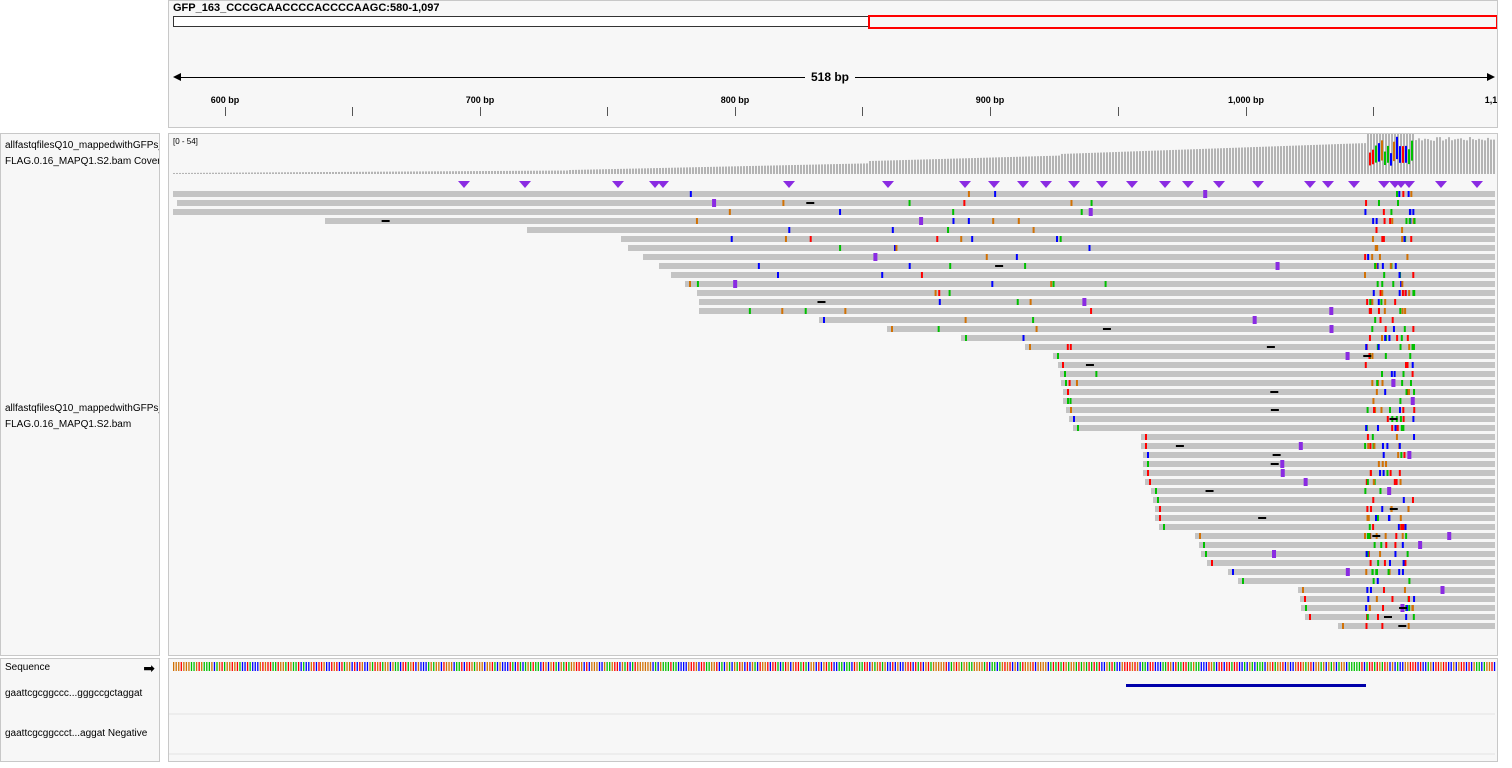 The height and width of the screenshot is (768, 1512). Describe the element at coordinates (27, 668) in the screenshot. I see `sequence-track-name: Sequence` at that location.